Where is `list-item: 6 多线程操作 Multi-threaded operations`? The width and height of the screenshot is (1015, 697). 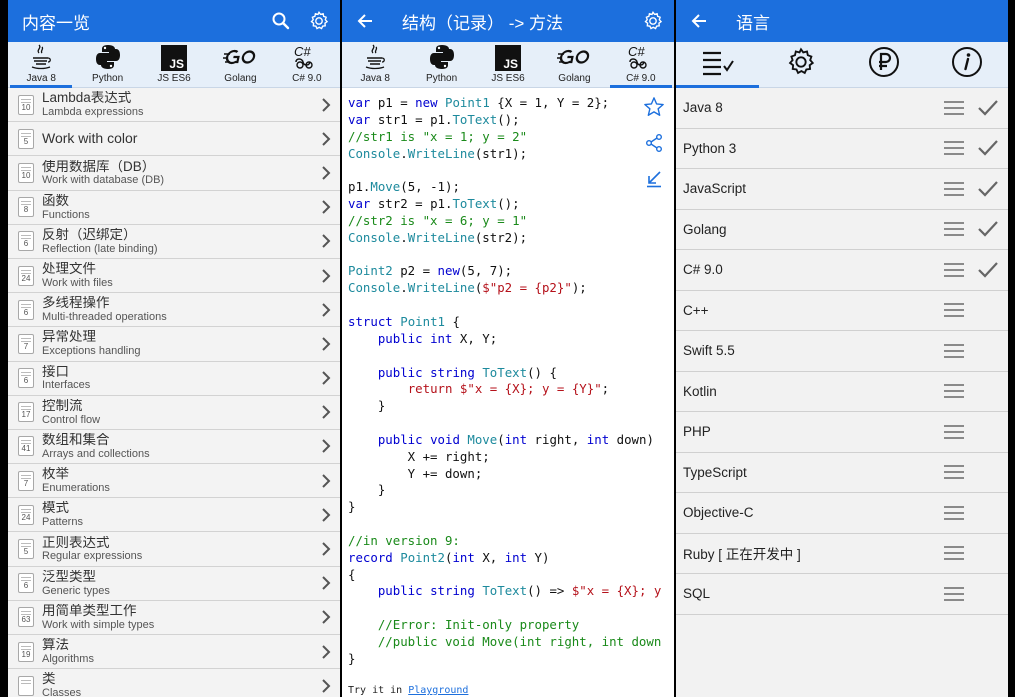 list-item: 6 多线程操作 Multi-threaded operations is located at coordinates (174, 310).